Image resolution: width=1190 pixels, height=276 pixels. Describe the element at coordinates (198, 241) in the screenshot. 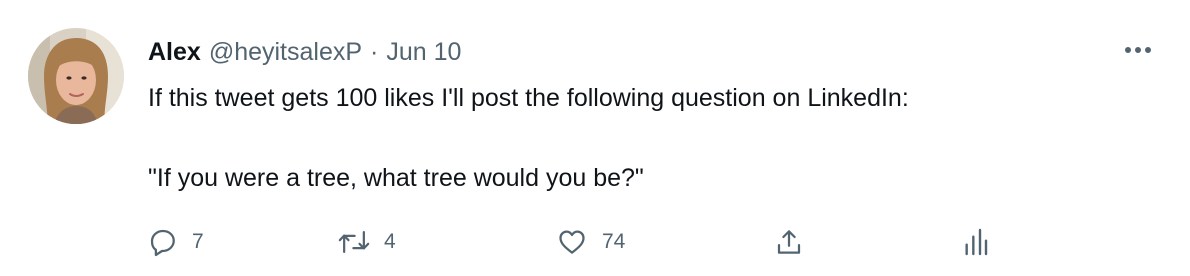

I see `reply-count: 7` at that location.